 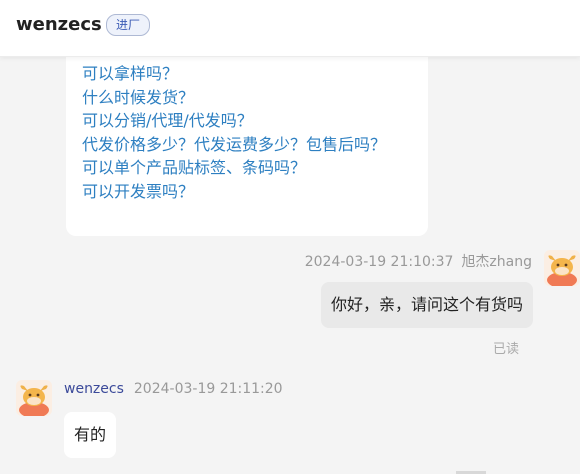 I want to click on message-bubble-outgoing: 你好，亲，请问这个有货吗, so click(x=426, y=305).